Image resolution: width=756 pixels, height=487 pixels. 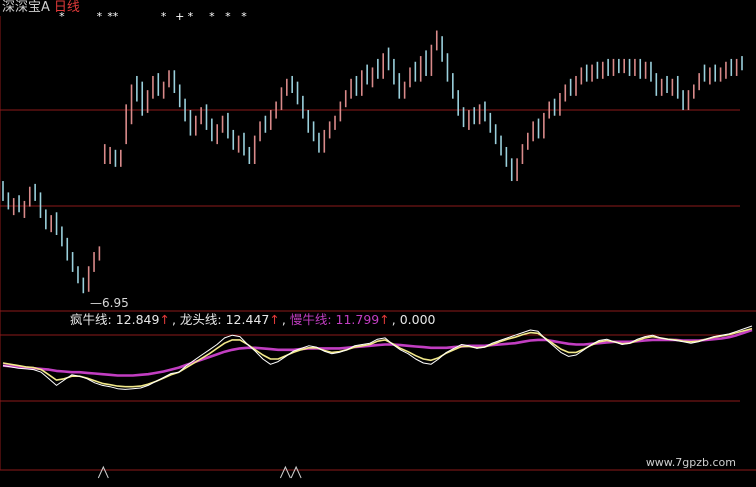 I want to click on legend-value-extra: 0.000, so click(x=417, y=319).